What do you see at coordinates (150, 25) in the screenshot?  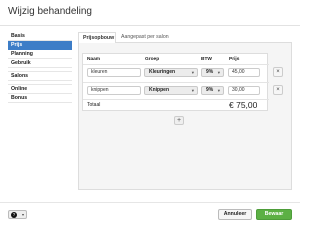 I see `header-divider` at bounding box center [150, 25].